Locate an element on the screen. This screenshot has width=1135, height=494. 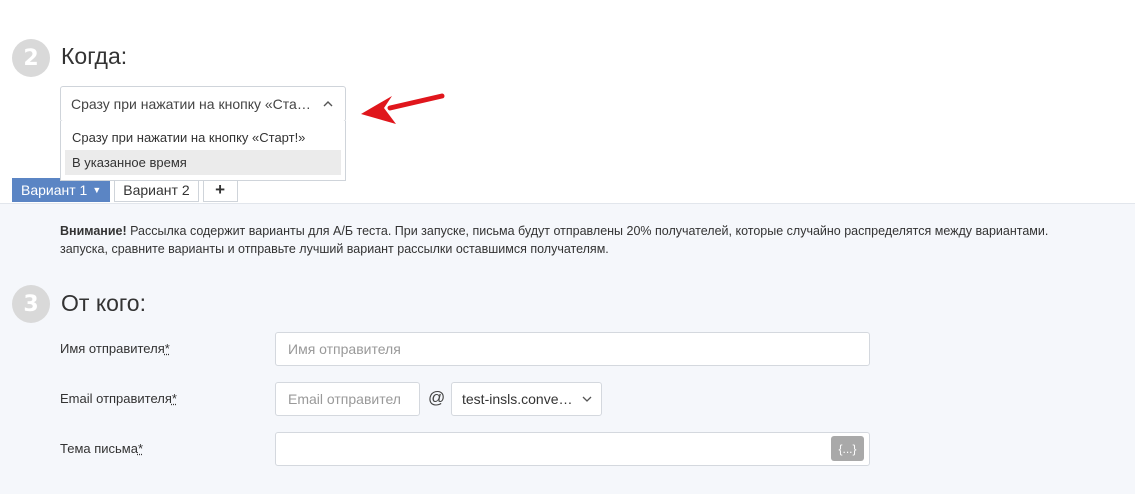
subject-input is located at coordinates (572, 449).